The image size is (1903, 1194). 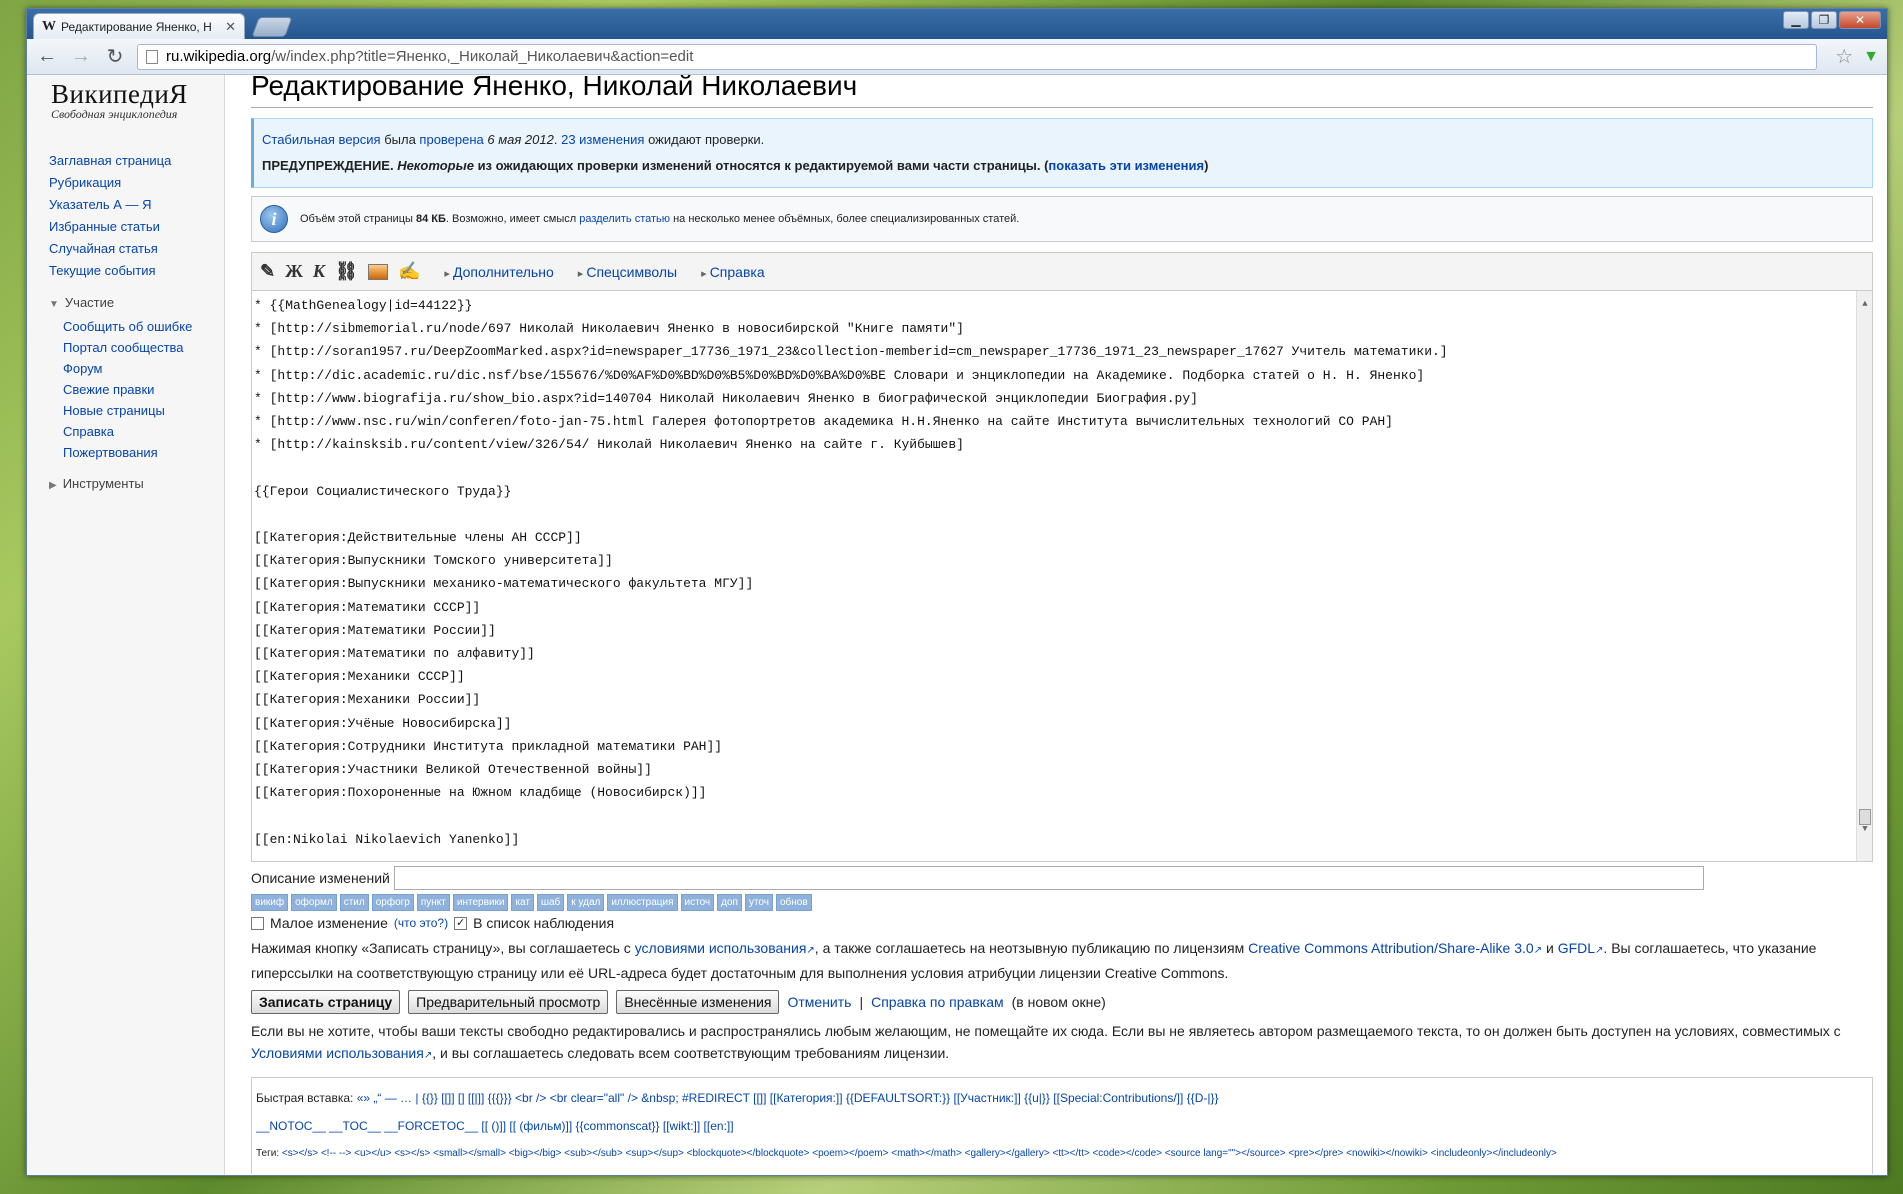 I want to click on chip-clarify: уточ, so click(x=758, y=902).